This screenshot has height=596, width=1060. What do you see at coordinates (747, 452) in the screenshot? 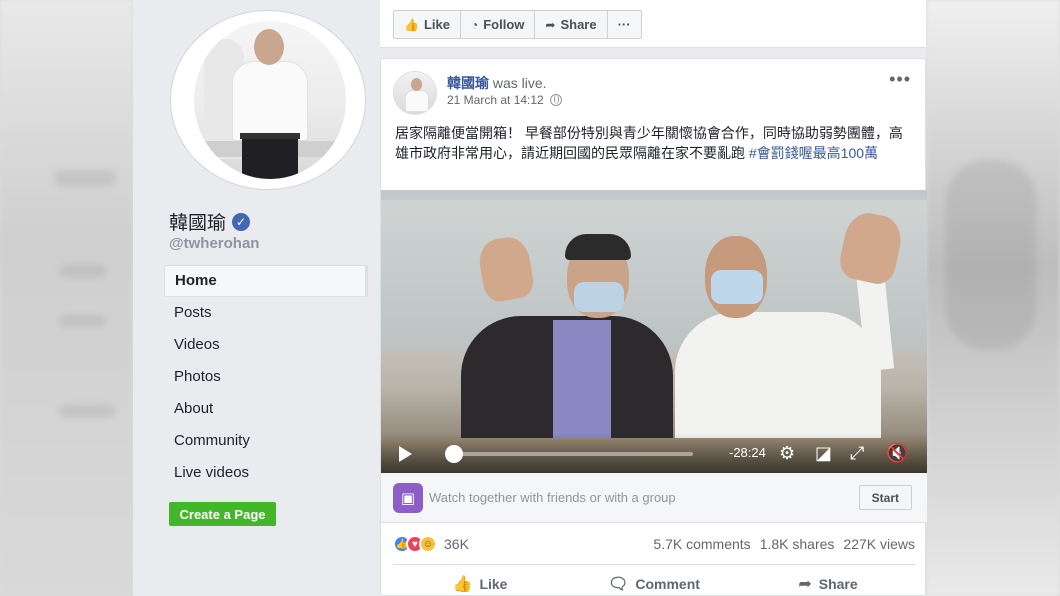
I see `time-remaining: -28:24` at bounding box center [747, 452].